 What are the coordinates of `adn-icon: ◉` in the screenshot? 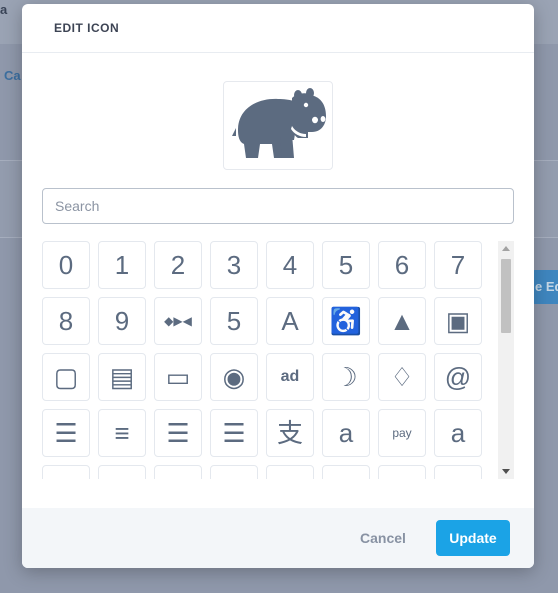 It's located at (234, 377).